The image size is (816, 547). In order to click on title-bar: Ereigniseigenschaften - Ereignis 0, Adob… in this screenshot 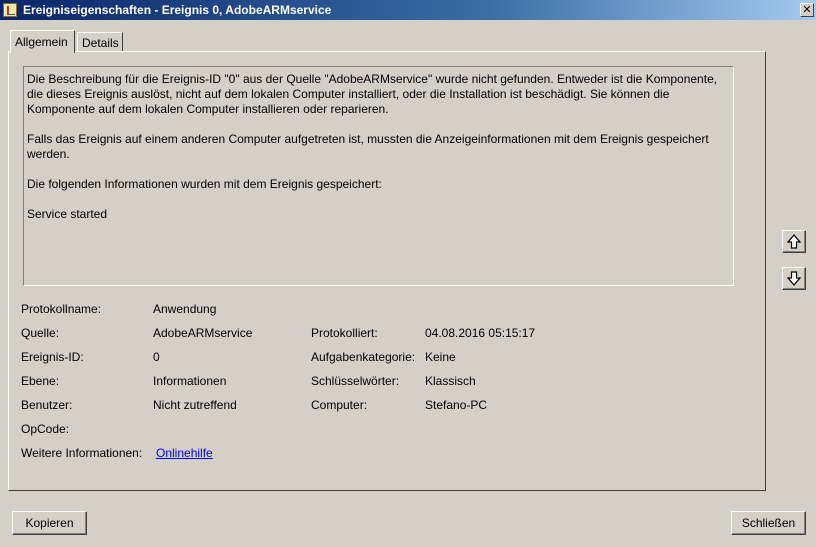, I will do `click(408, 10)`.